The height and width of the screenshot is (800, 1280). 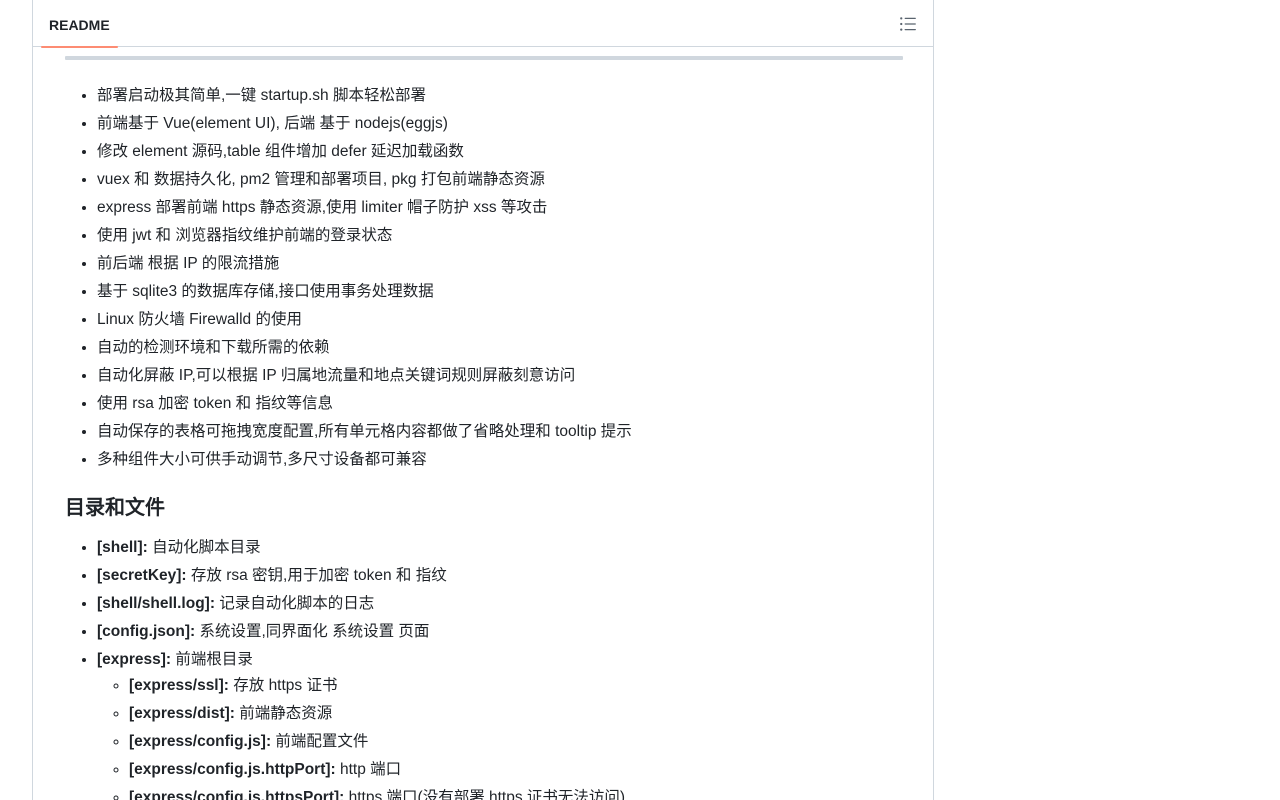 I want to click on feature-item: vuex 和 数据持久化, pm2 管理和部署项目, pkg 打包前端静态资源, so click(x=500, y=180).